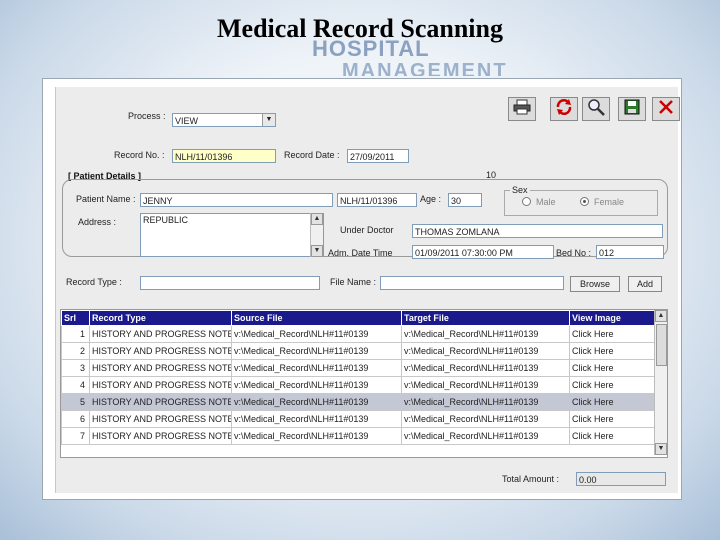 This screenshot has width=720, height=540. What do you see at coordinates (360, 253) in the screenshot?
I see `adm-datetime-label: Adm. Date Time` at bounding box center [360, 253].